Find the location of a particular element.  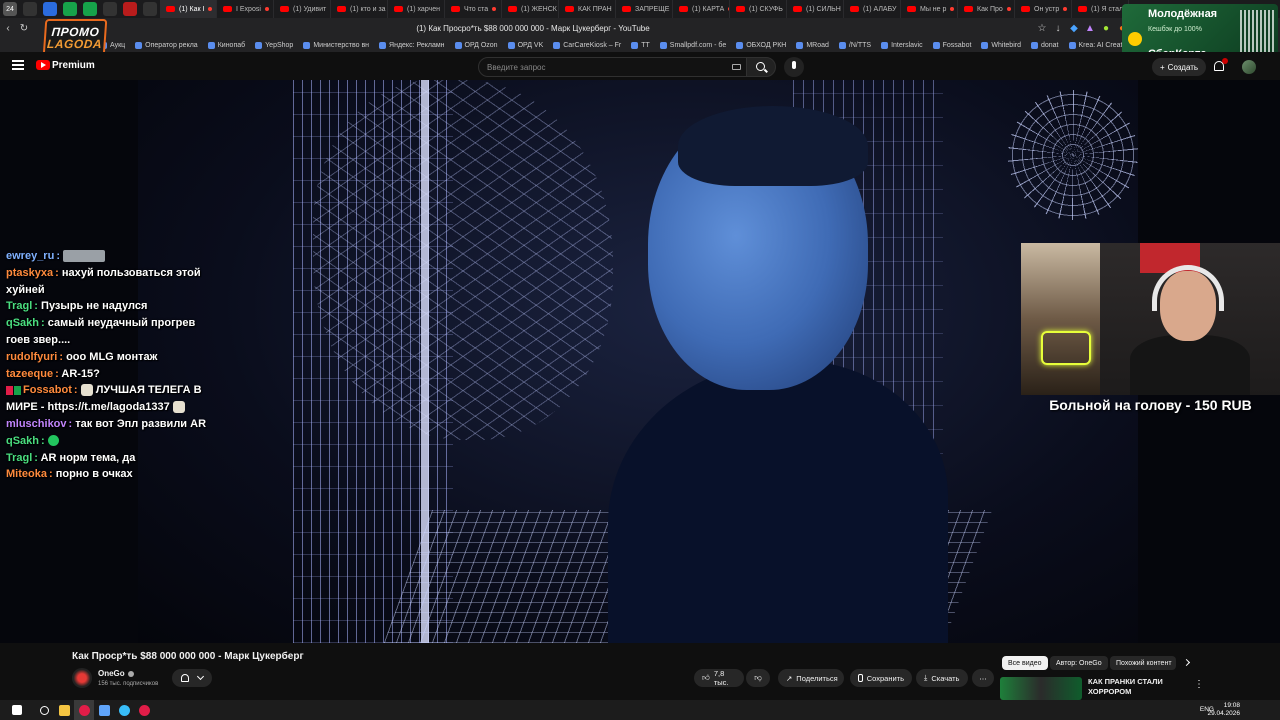

microphone-icon is located at coordinates (794, 65).